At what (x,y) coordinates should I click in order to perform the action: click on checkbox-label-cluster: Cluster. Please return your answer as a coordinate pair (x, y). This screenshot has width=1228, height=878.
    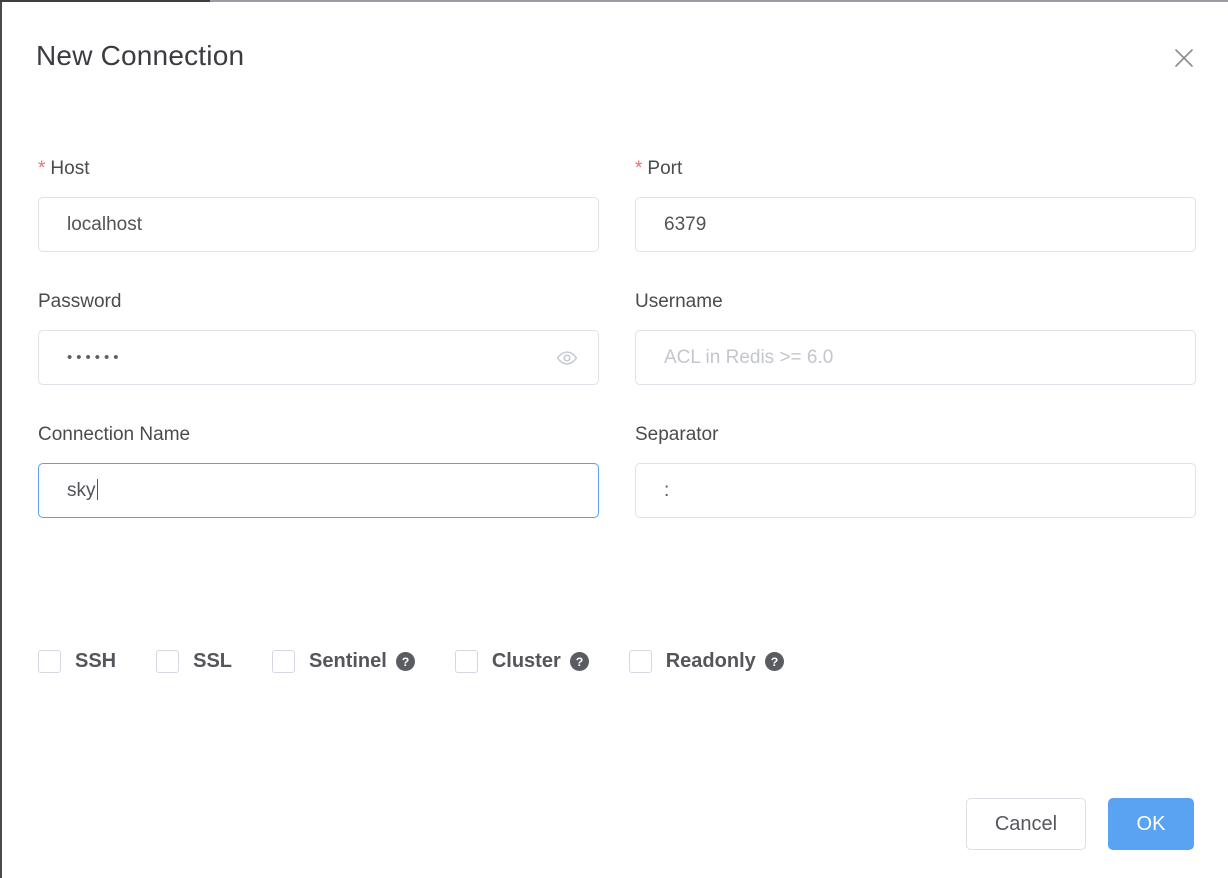
    Looking at the image, I should click on (526, 661).